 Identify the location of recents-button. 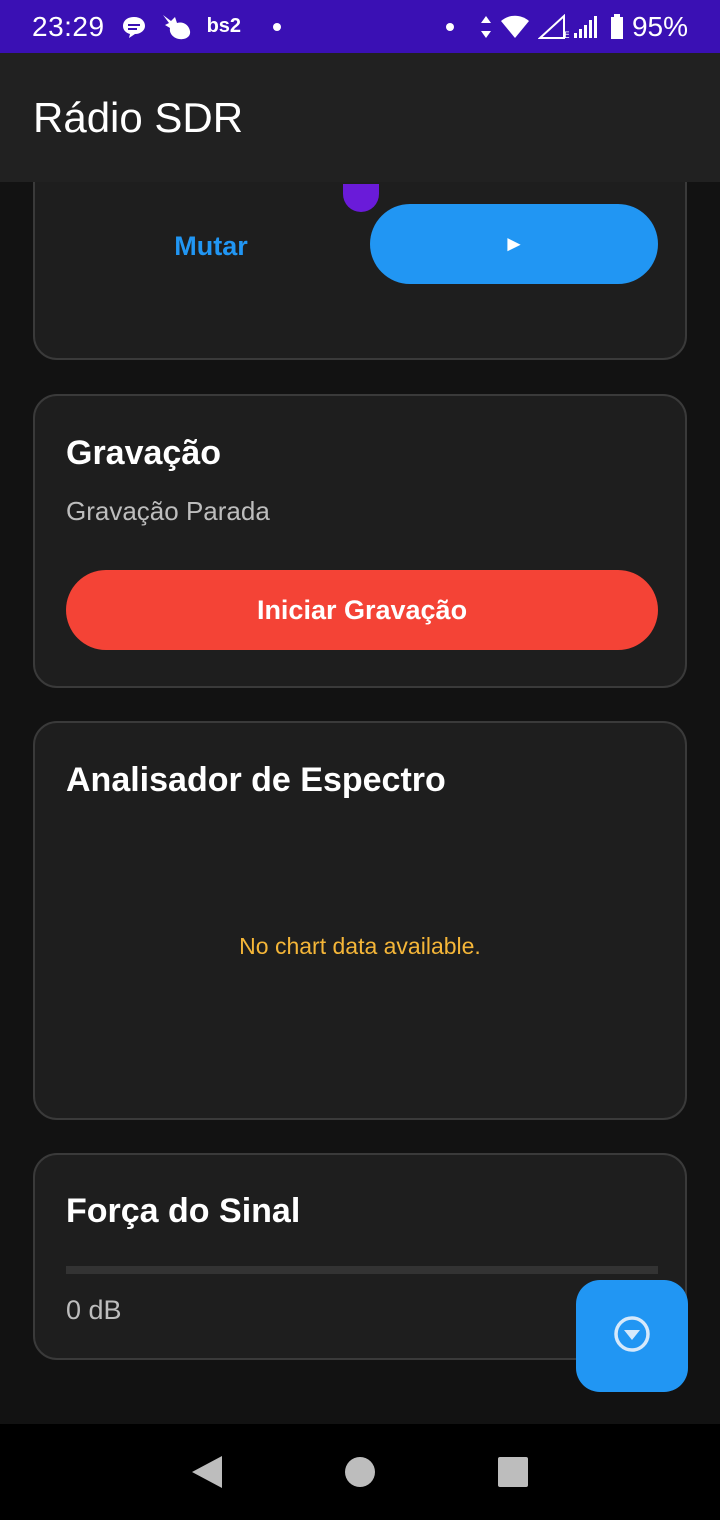
(513, 1472).